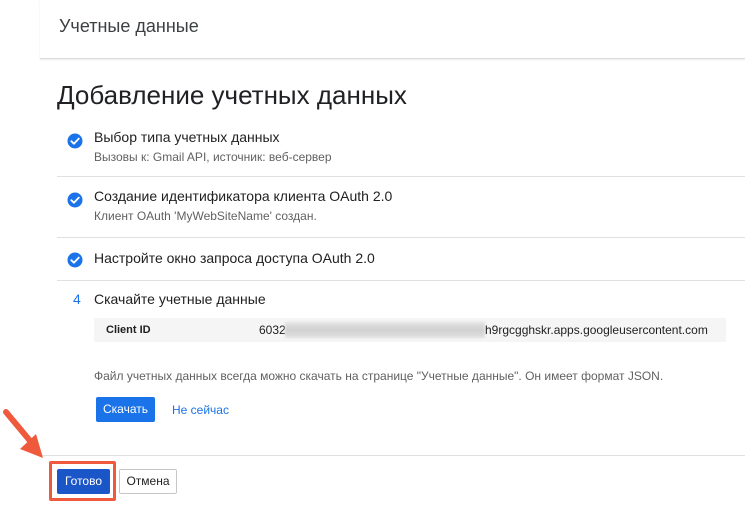 The width and height of the screenshot is (745, 511). I want to click on client-id-redaction, so click(385, 330).